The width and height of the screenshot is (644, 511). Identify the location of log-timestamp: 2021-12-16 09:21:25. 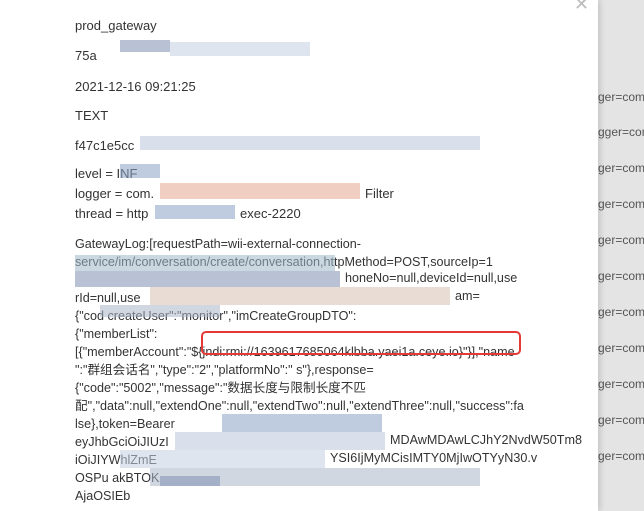
(135, 86).